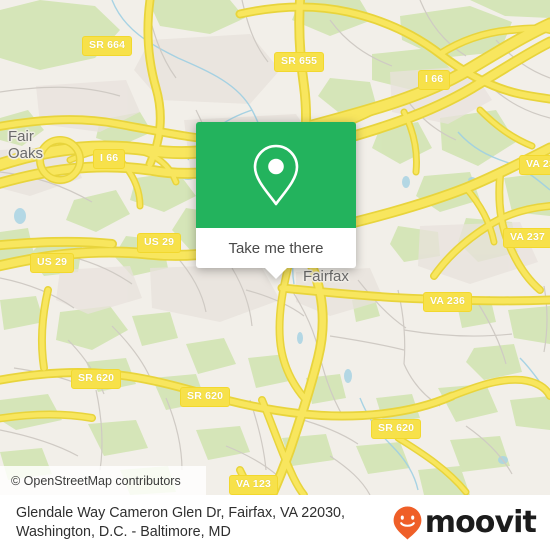  What do you see at coordinates (107, 46) in the screenshot?
I see `shield-sr-664: SR 664` at bounding box center [107, 46].